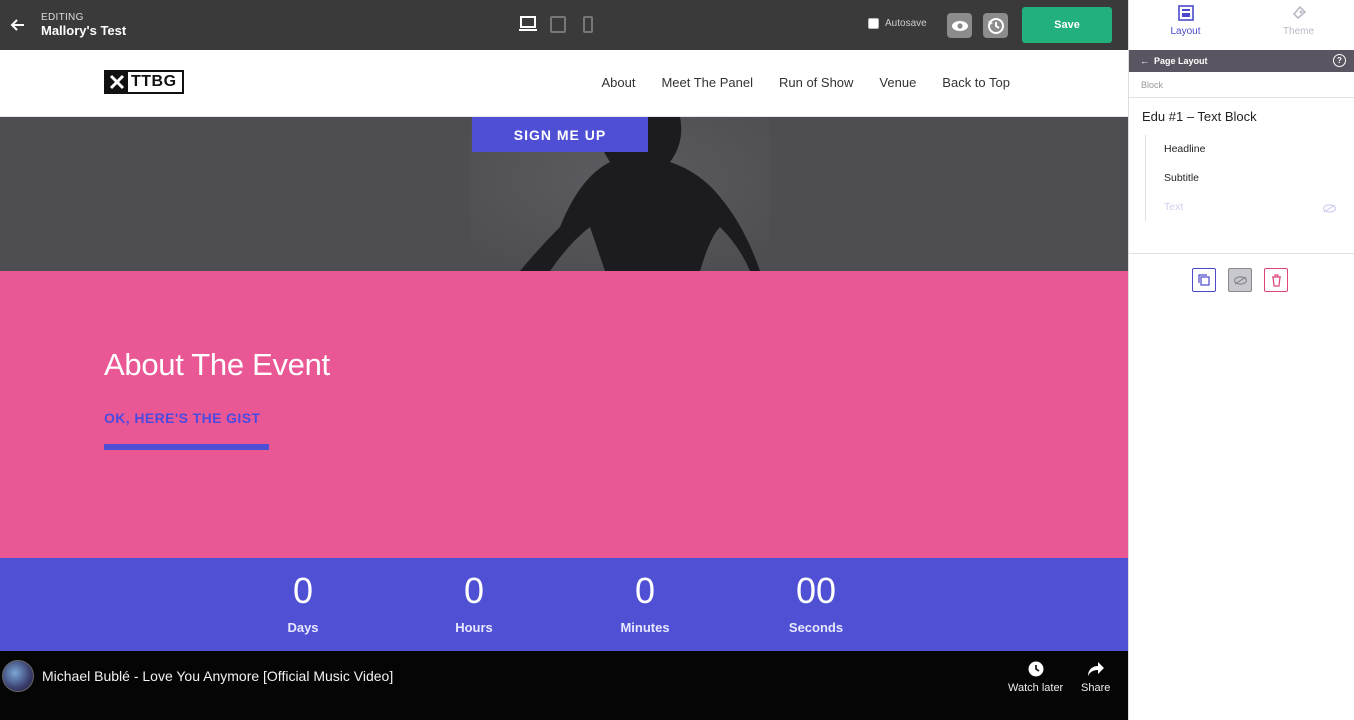 This screenshot has width=1354, height=720. What do you see at coordinates (1241, 61) in the screenshot?
I see `panel-header: ← Page Layout ?` at bounding box center [1241, 61].